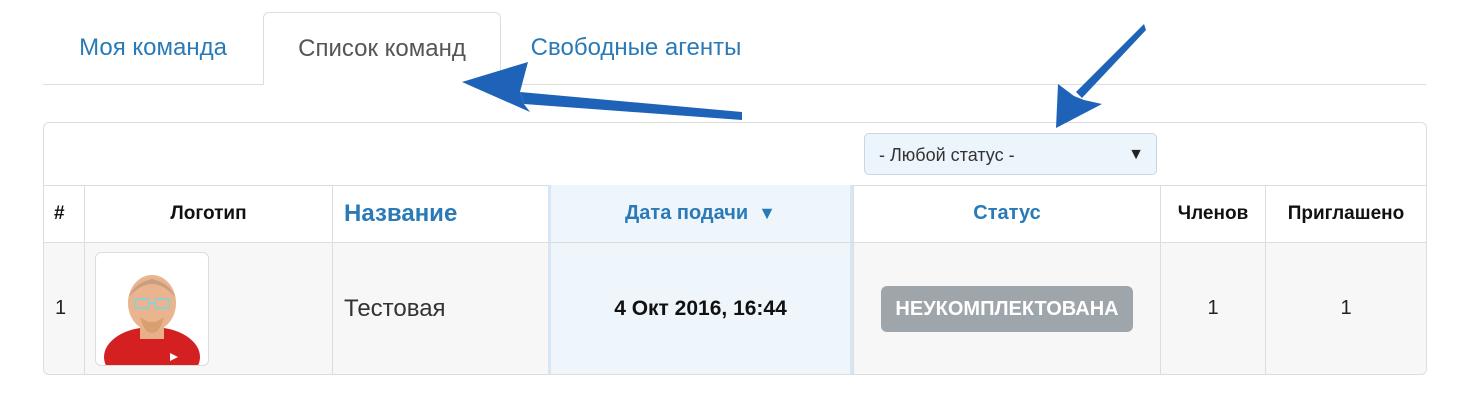  I want to click on avatar-icon, so click(152, 319).